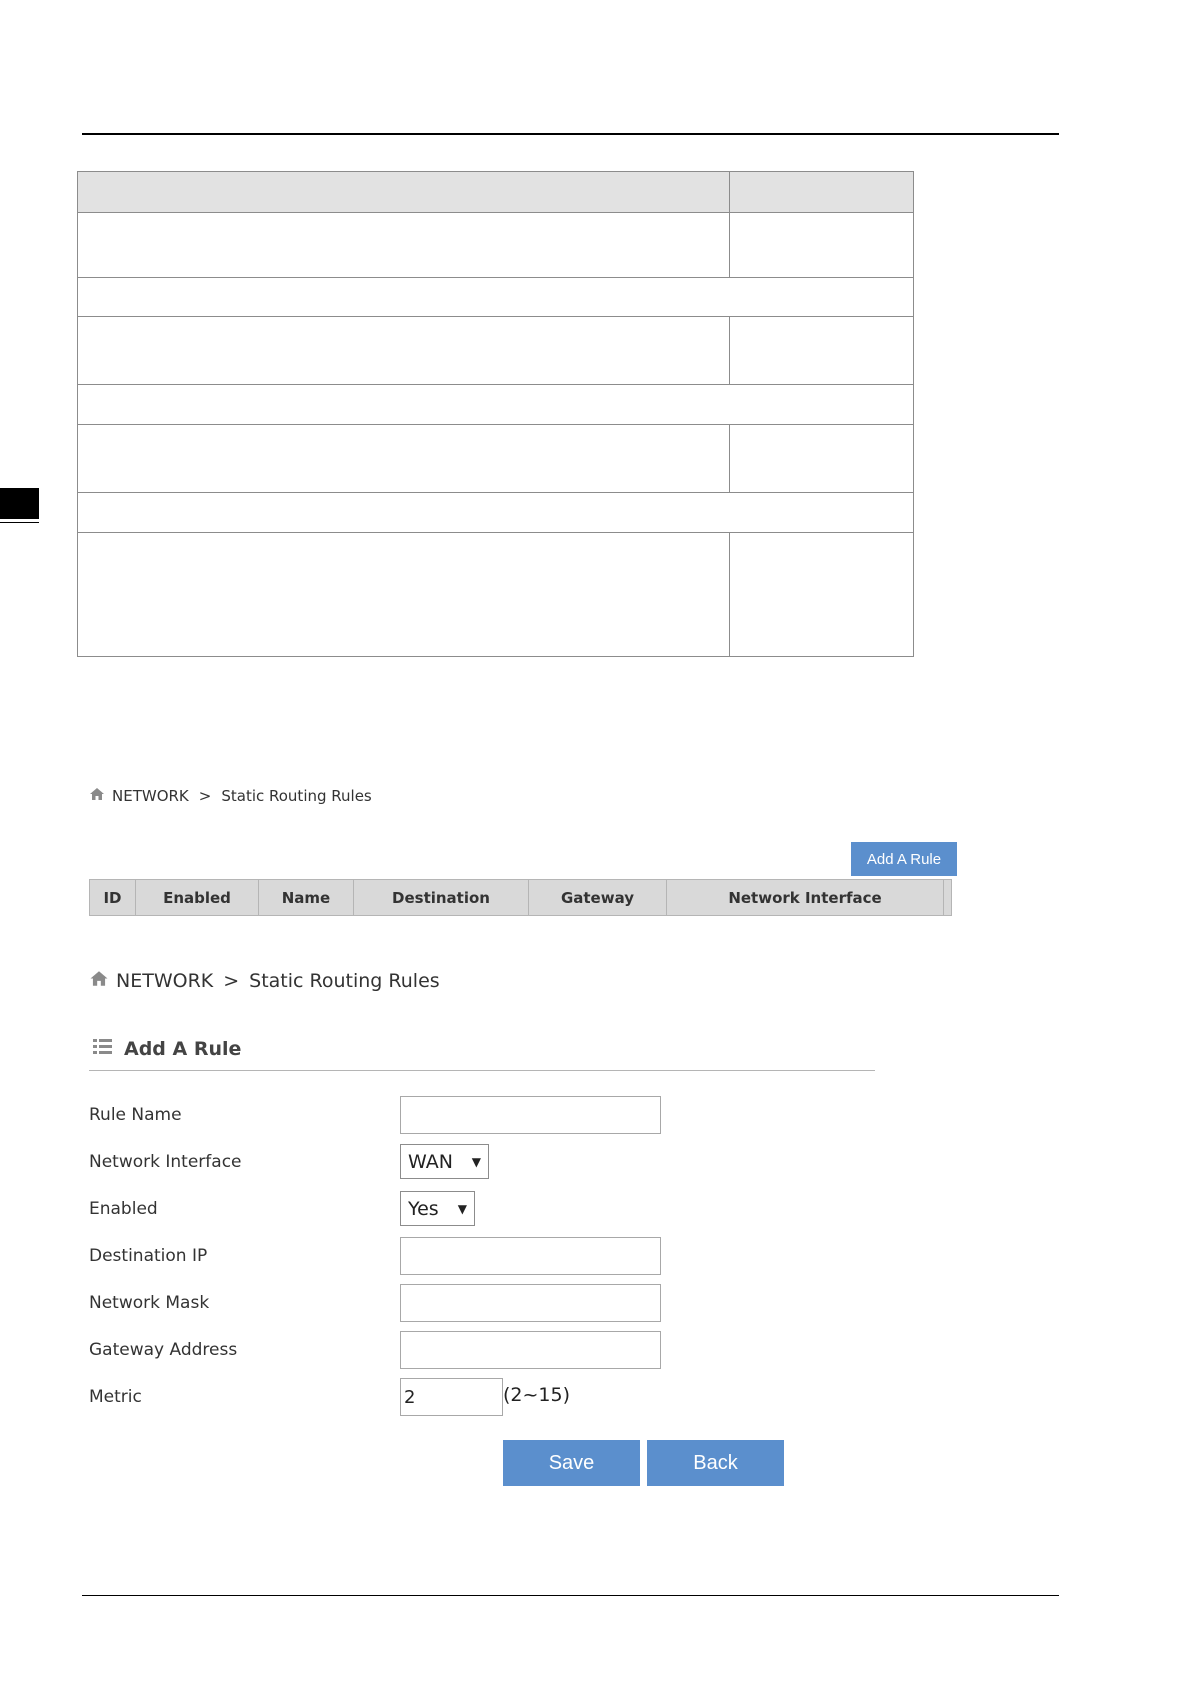 This screenshot has height=1684, width=1191. I want to click on enabled-value: Yes, so click(423, 1208).